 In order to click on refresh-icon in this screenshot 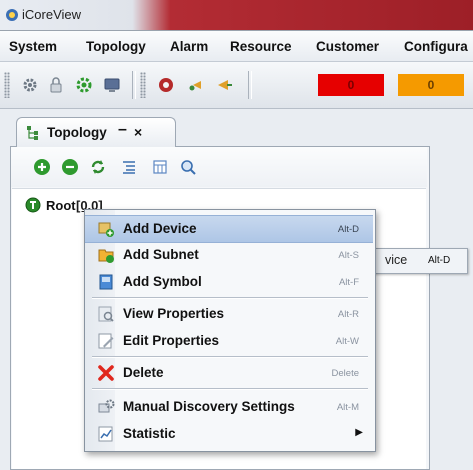, I will do `click(98, 167)`.